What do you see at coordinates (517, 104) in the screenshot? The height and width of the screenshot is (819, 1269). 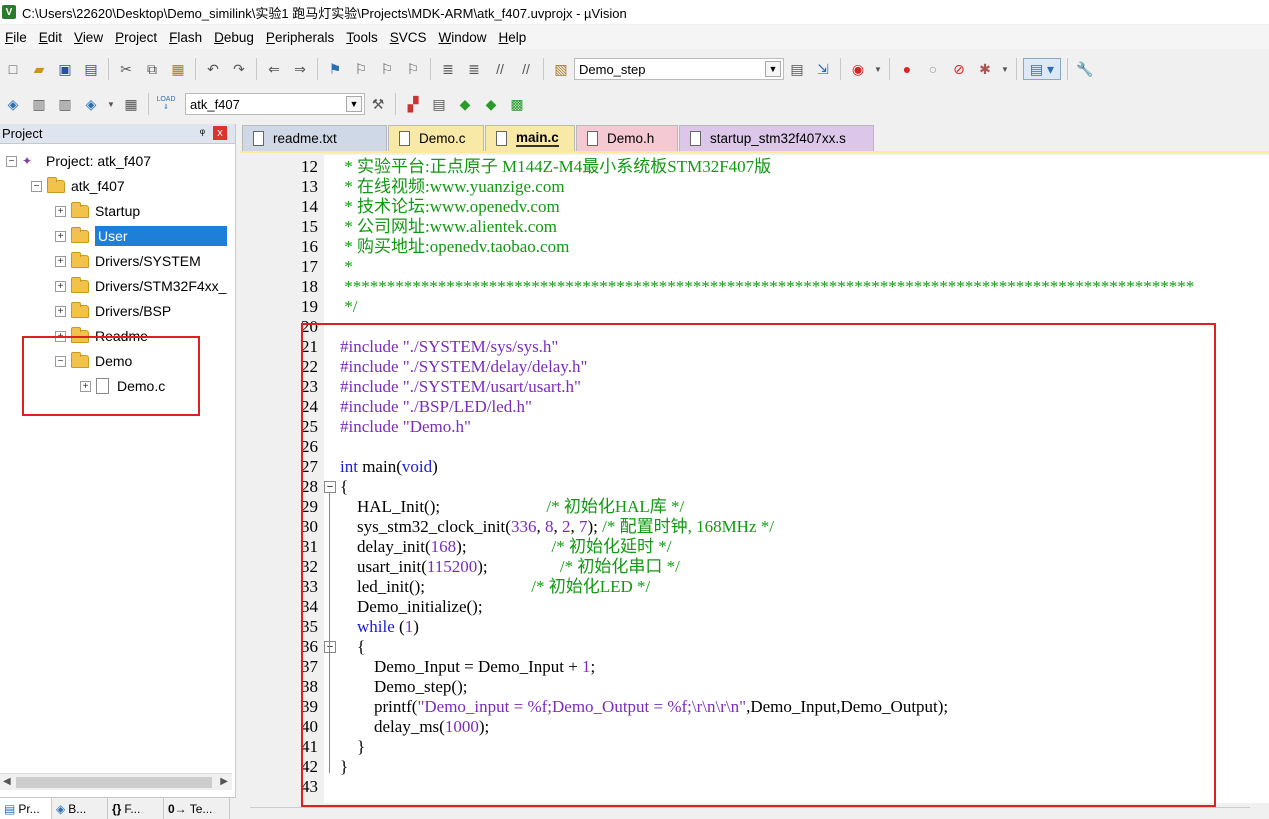 I see `rte-icon: ▩` at bounding box center [517, 104].